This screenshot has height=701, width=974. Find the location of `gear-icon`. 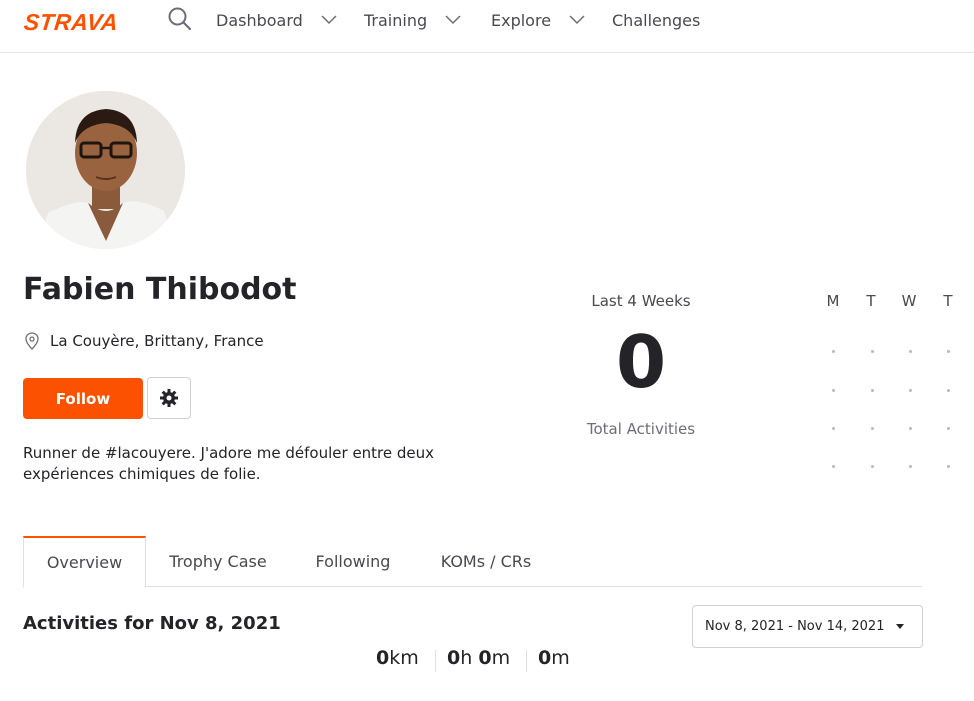

gear-icon is located at coordinates (169, 398).